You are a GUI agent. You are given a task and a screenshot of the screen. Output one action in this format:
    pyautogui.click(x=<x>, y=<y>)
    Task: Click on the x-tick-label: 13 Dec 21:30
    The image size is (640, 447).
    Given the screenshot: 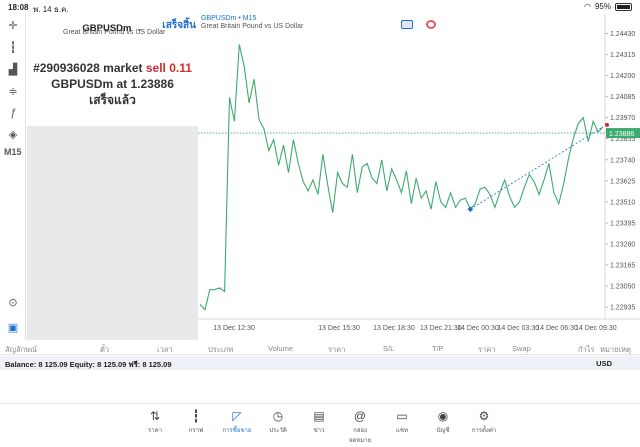 What is the action you would take?
    pyautogui.click(x=441, y=328)
    